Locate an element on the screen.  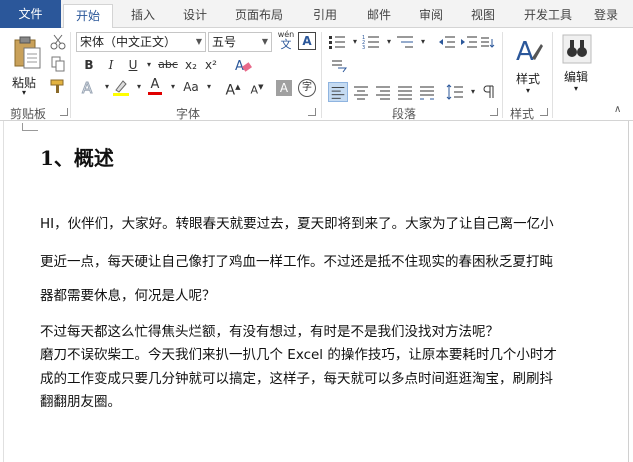
align-right-icon is located at coordinates (383, 92).